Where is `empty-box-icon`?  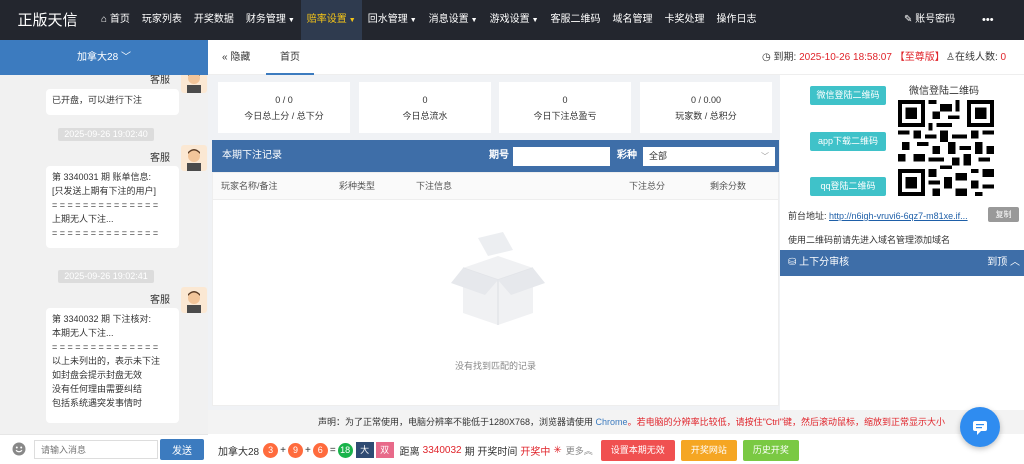 empty-box-icon is located at coordinates (498, 278).